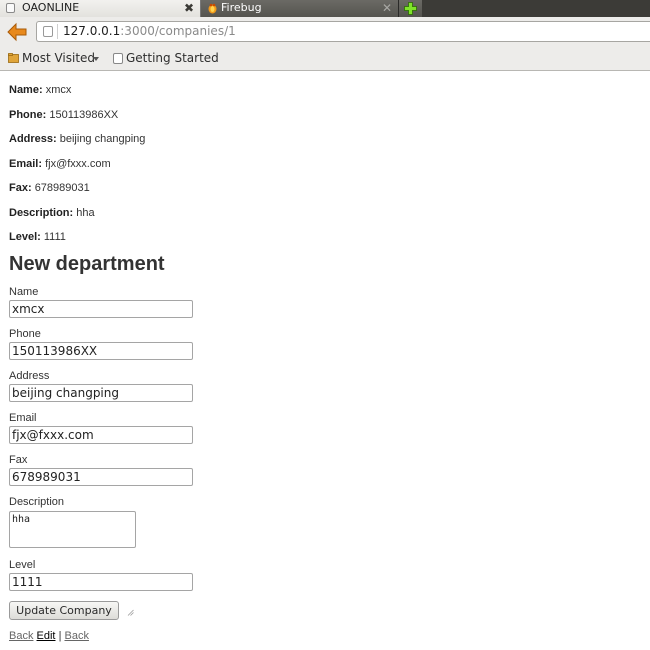 Image resolution: width=650 pixels, height=650 pixels. Describe the element at coordinates (41, 213) in the screenshot. I see `field-label: Description:` at that location.